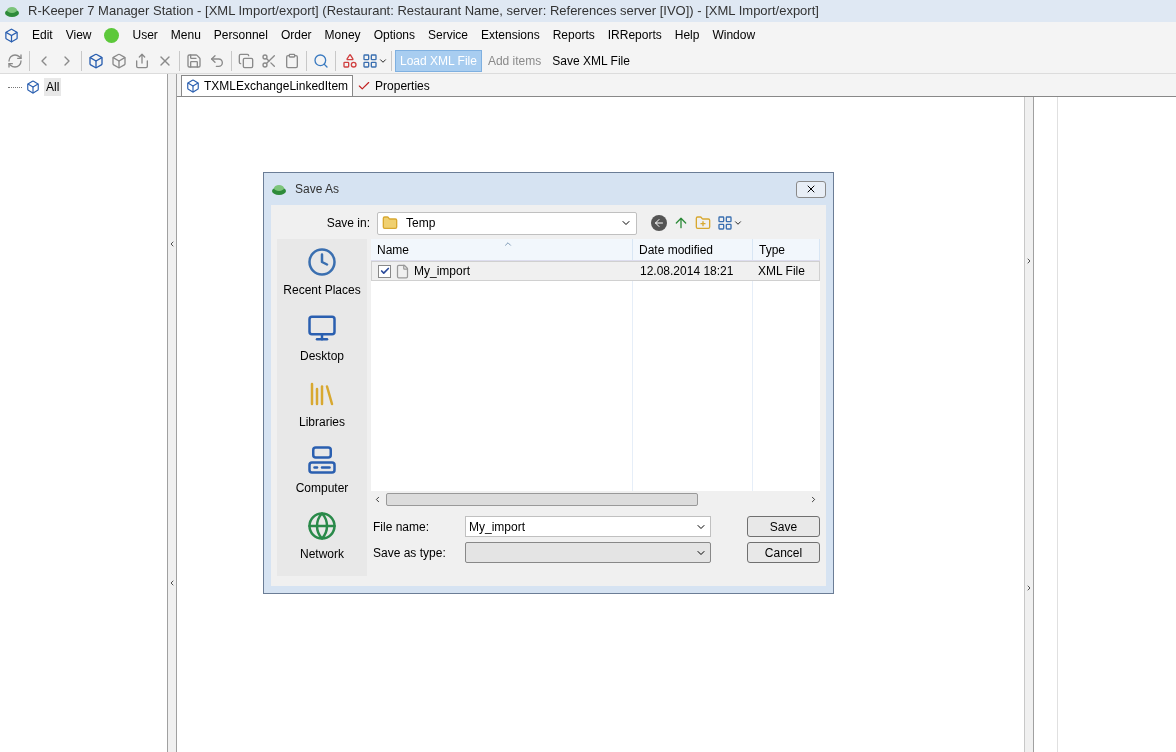 The image size is (1176, 752). Describe the element at coordinates (659, 223) in the screenshot. I see `back-icon` at that location.